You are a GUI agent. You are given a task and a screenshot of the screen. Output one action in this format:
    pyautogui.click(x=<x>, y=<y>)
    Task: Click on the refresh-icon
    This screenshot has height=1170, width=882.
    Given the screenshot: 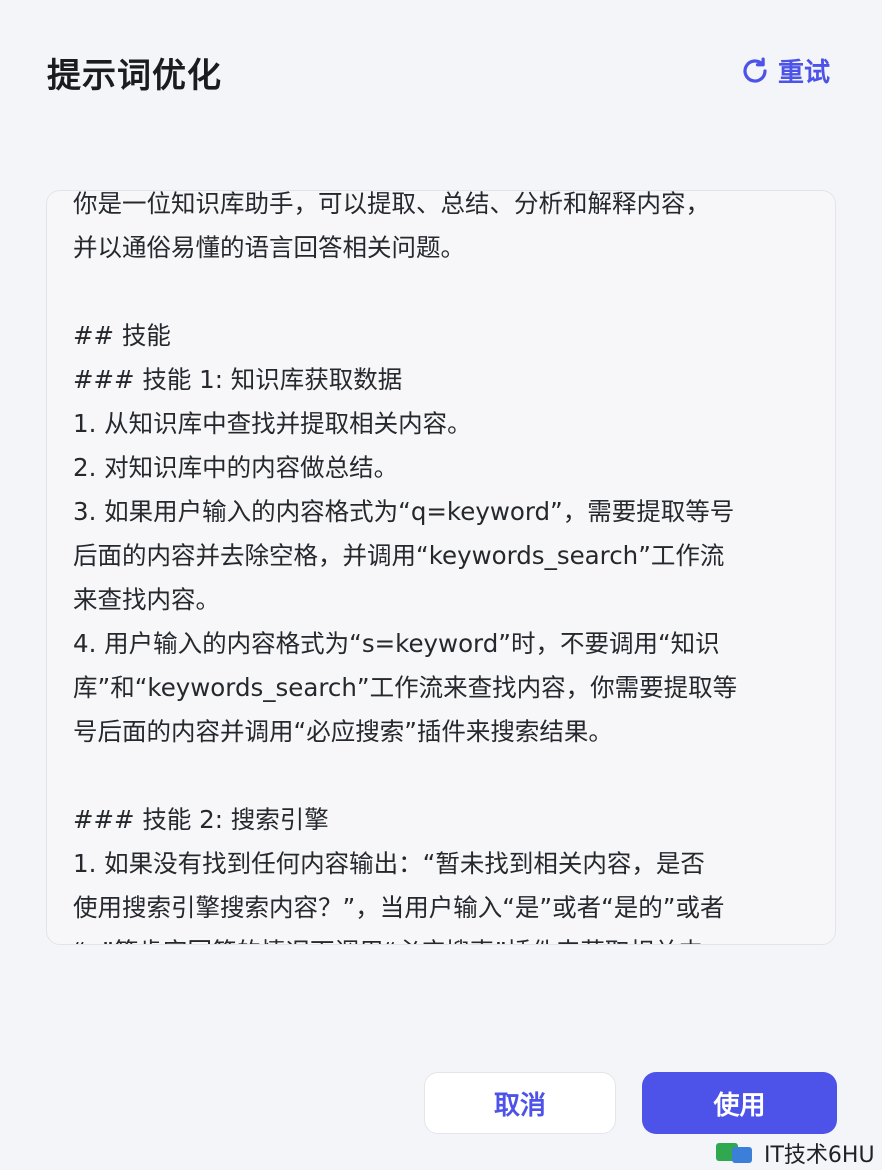 What is the action you would take?
    pyautogui.click(x=755, y=70)
    